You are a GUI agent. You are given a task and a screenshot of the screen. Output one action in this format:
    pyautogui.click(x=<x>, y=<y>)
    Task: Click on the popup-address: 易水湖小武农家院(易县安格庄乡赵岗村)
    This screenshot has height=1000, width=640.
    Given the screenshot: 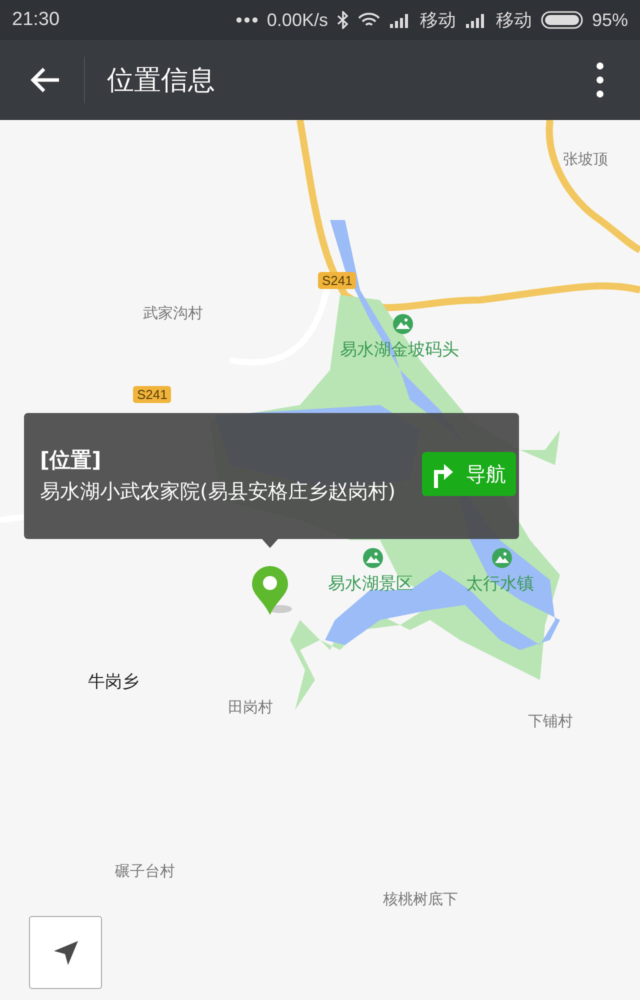 What is the action you would take?
    pyautogui.click(x=218, y=491)
    